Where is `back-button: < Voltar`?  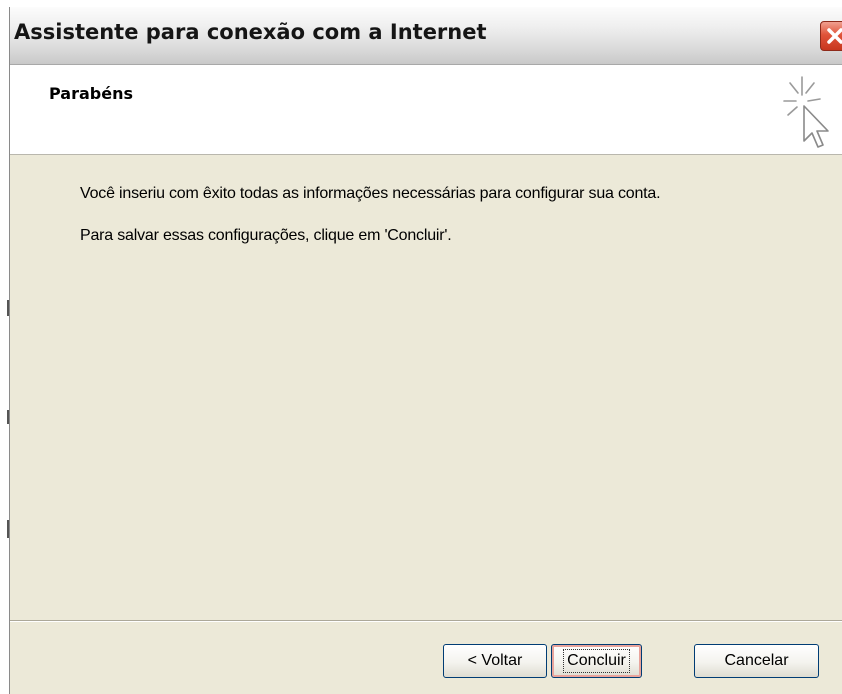 back-button: < Voltar is located at coordinates (495, 661).